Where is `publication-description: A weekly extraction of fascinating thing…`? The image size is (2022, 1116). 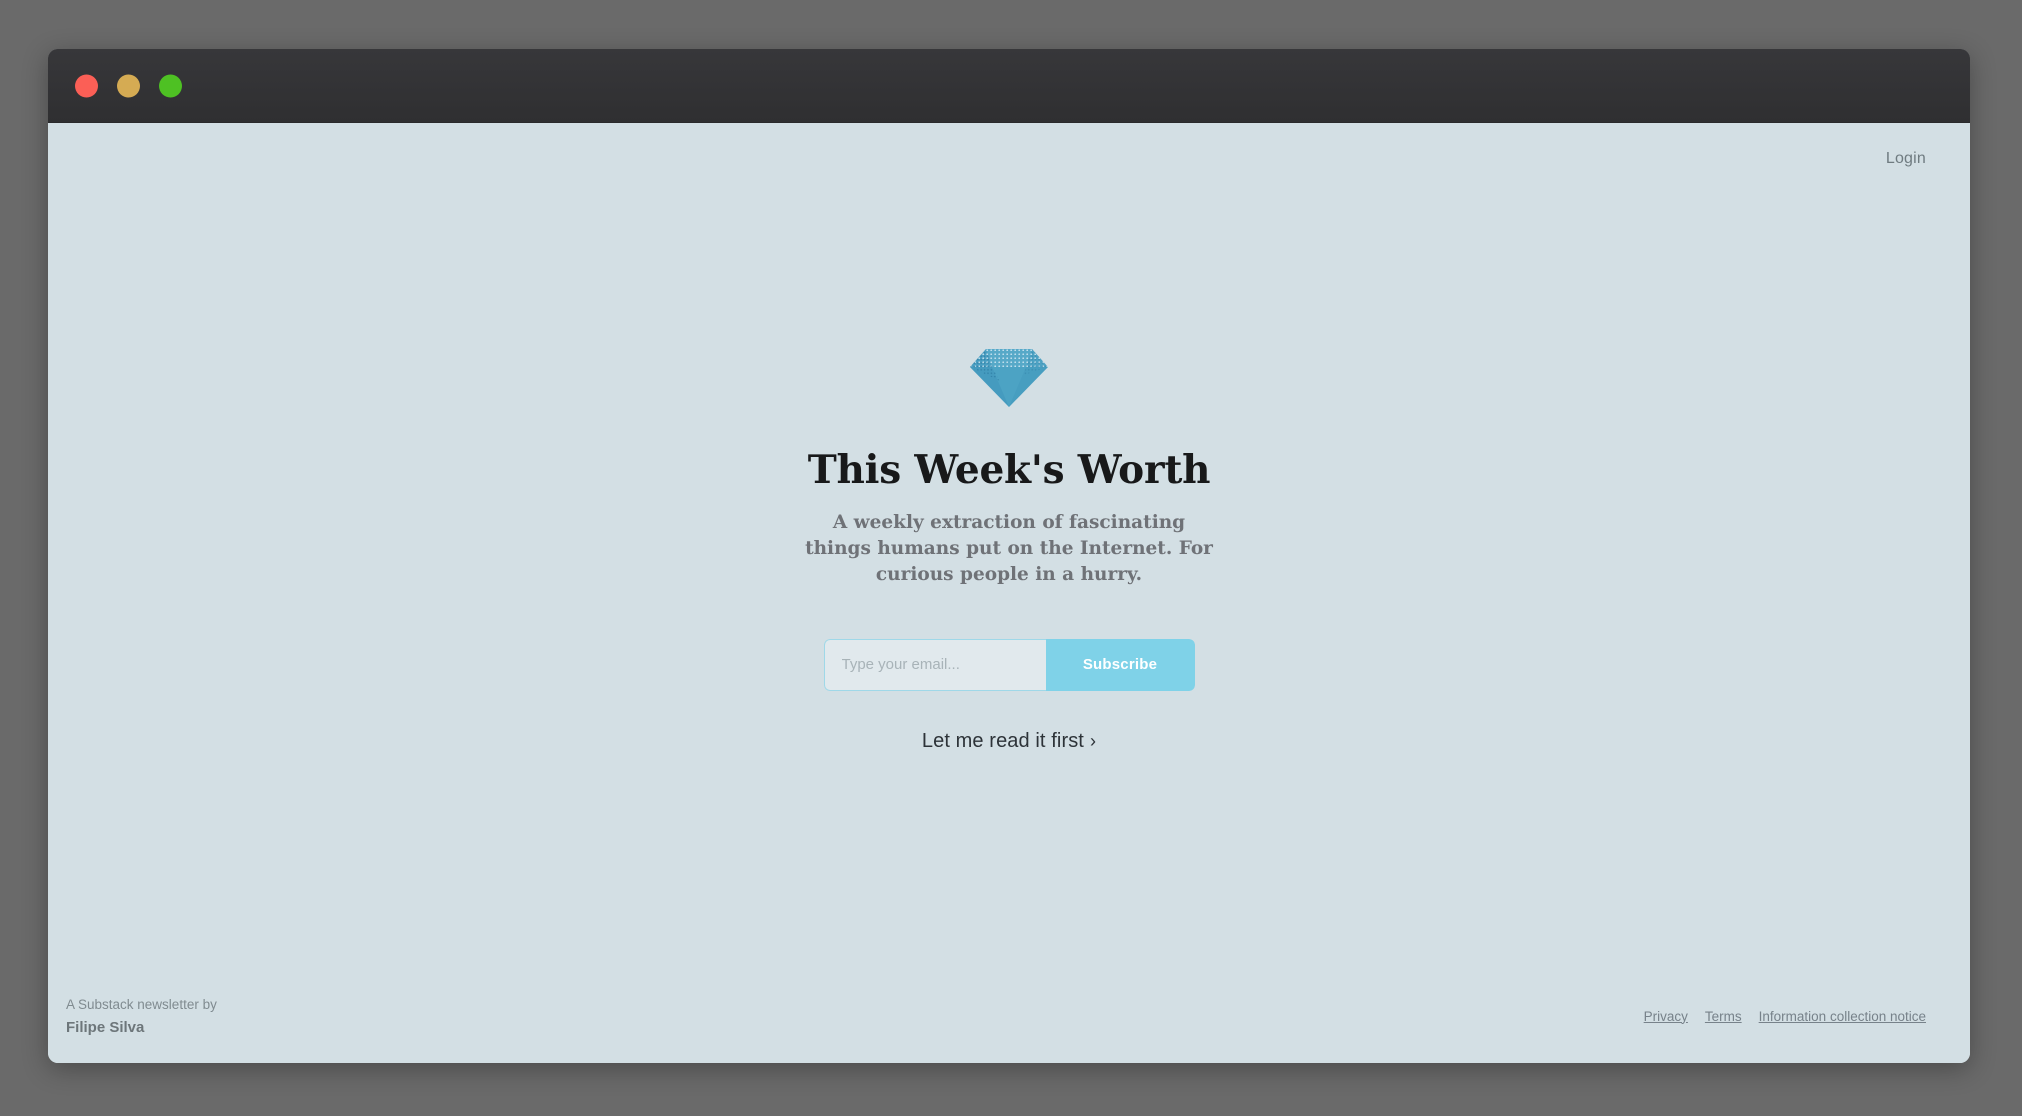 publication-description: A weekly extraction of fascinating thing… is located at coordinates (1009, 548).